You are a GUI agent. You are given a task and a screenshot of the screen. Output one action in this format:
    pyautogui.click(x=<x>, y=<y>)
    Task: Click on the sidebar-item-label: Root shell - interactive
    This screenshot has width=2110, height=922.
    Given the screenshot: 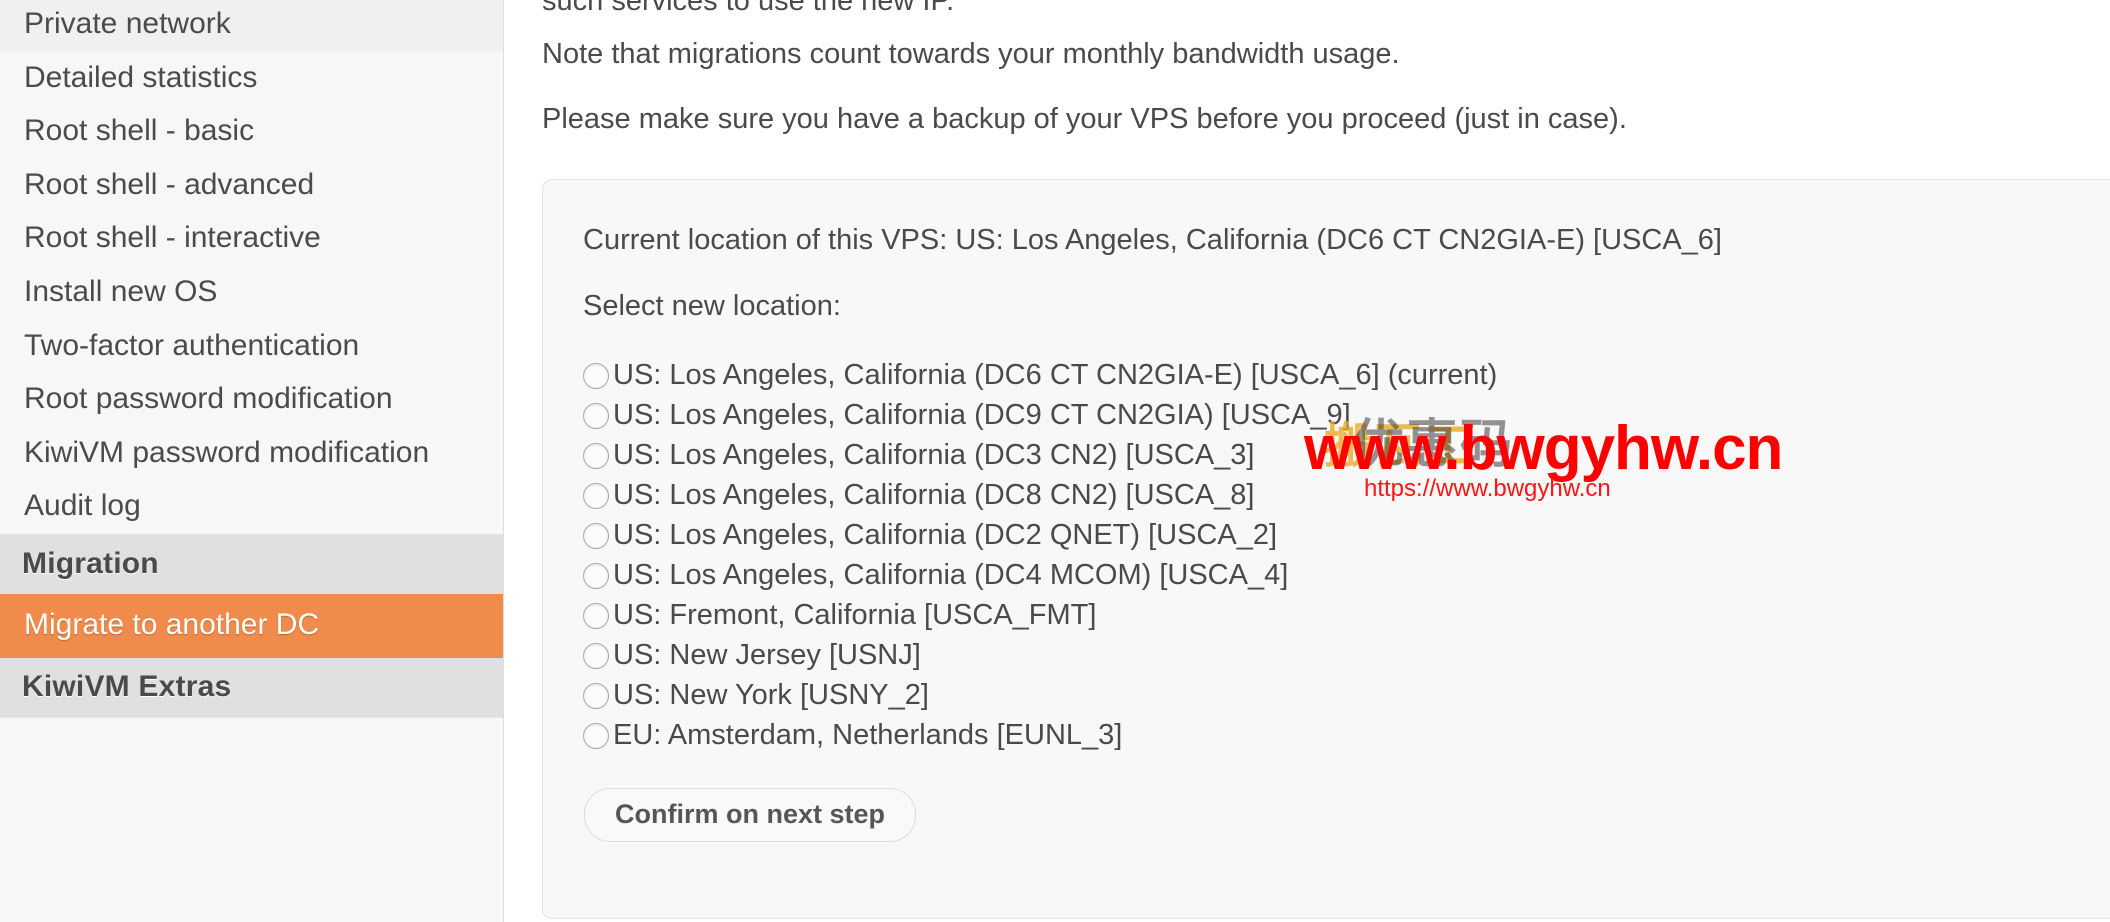 What is the action you would take?
    pyautogui.click(x=172, y=238)
    